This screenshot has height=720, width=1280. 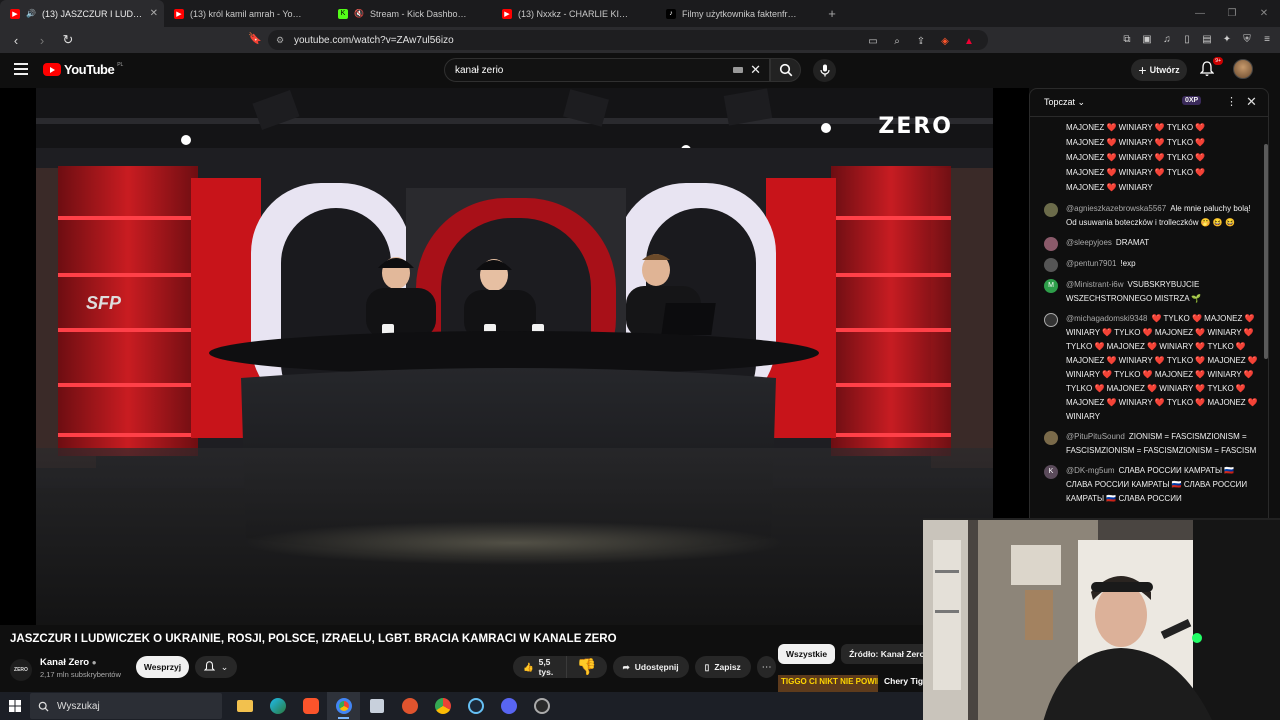 I want to click on message-author: @Ministrant-i6w, so click(x=1094, y=284).